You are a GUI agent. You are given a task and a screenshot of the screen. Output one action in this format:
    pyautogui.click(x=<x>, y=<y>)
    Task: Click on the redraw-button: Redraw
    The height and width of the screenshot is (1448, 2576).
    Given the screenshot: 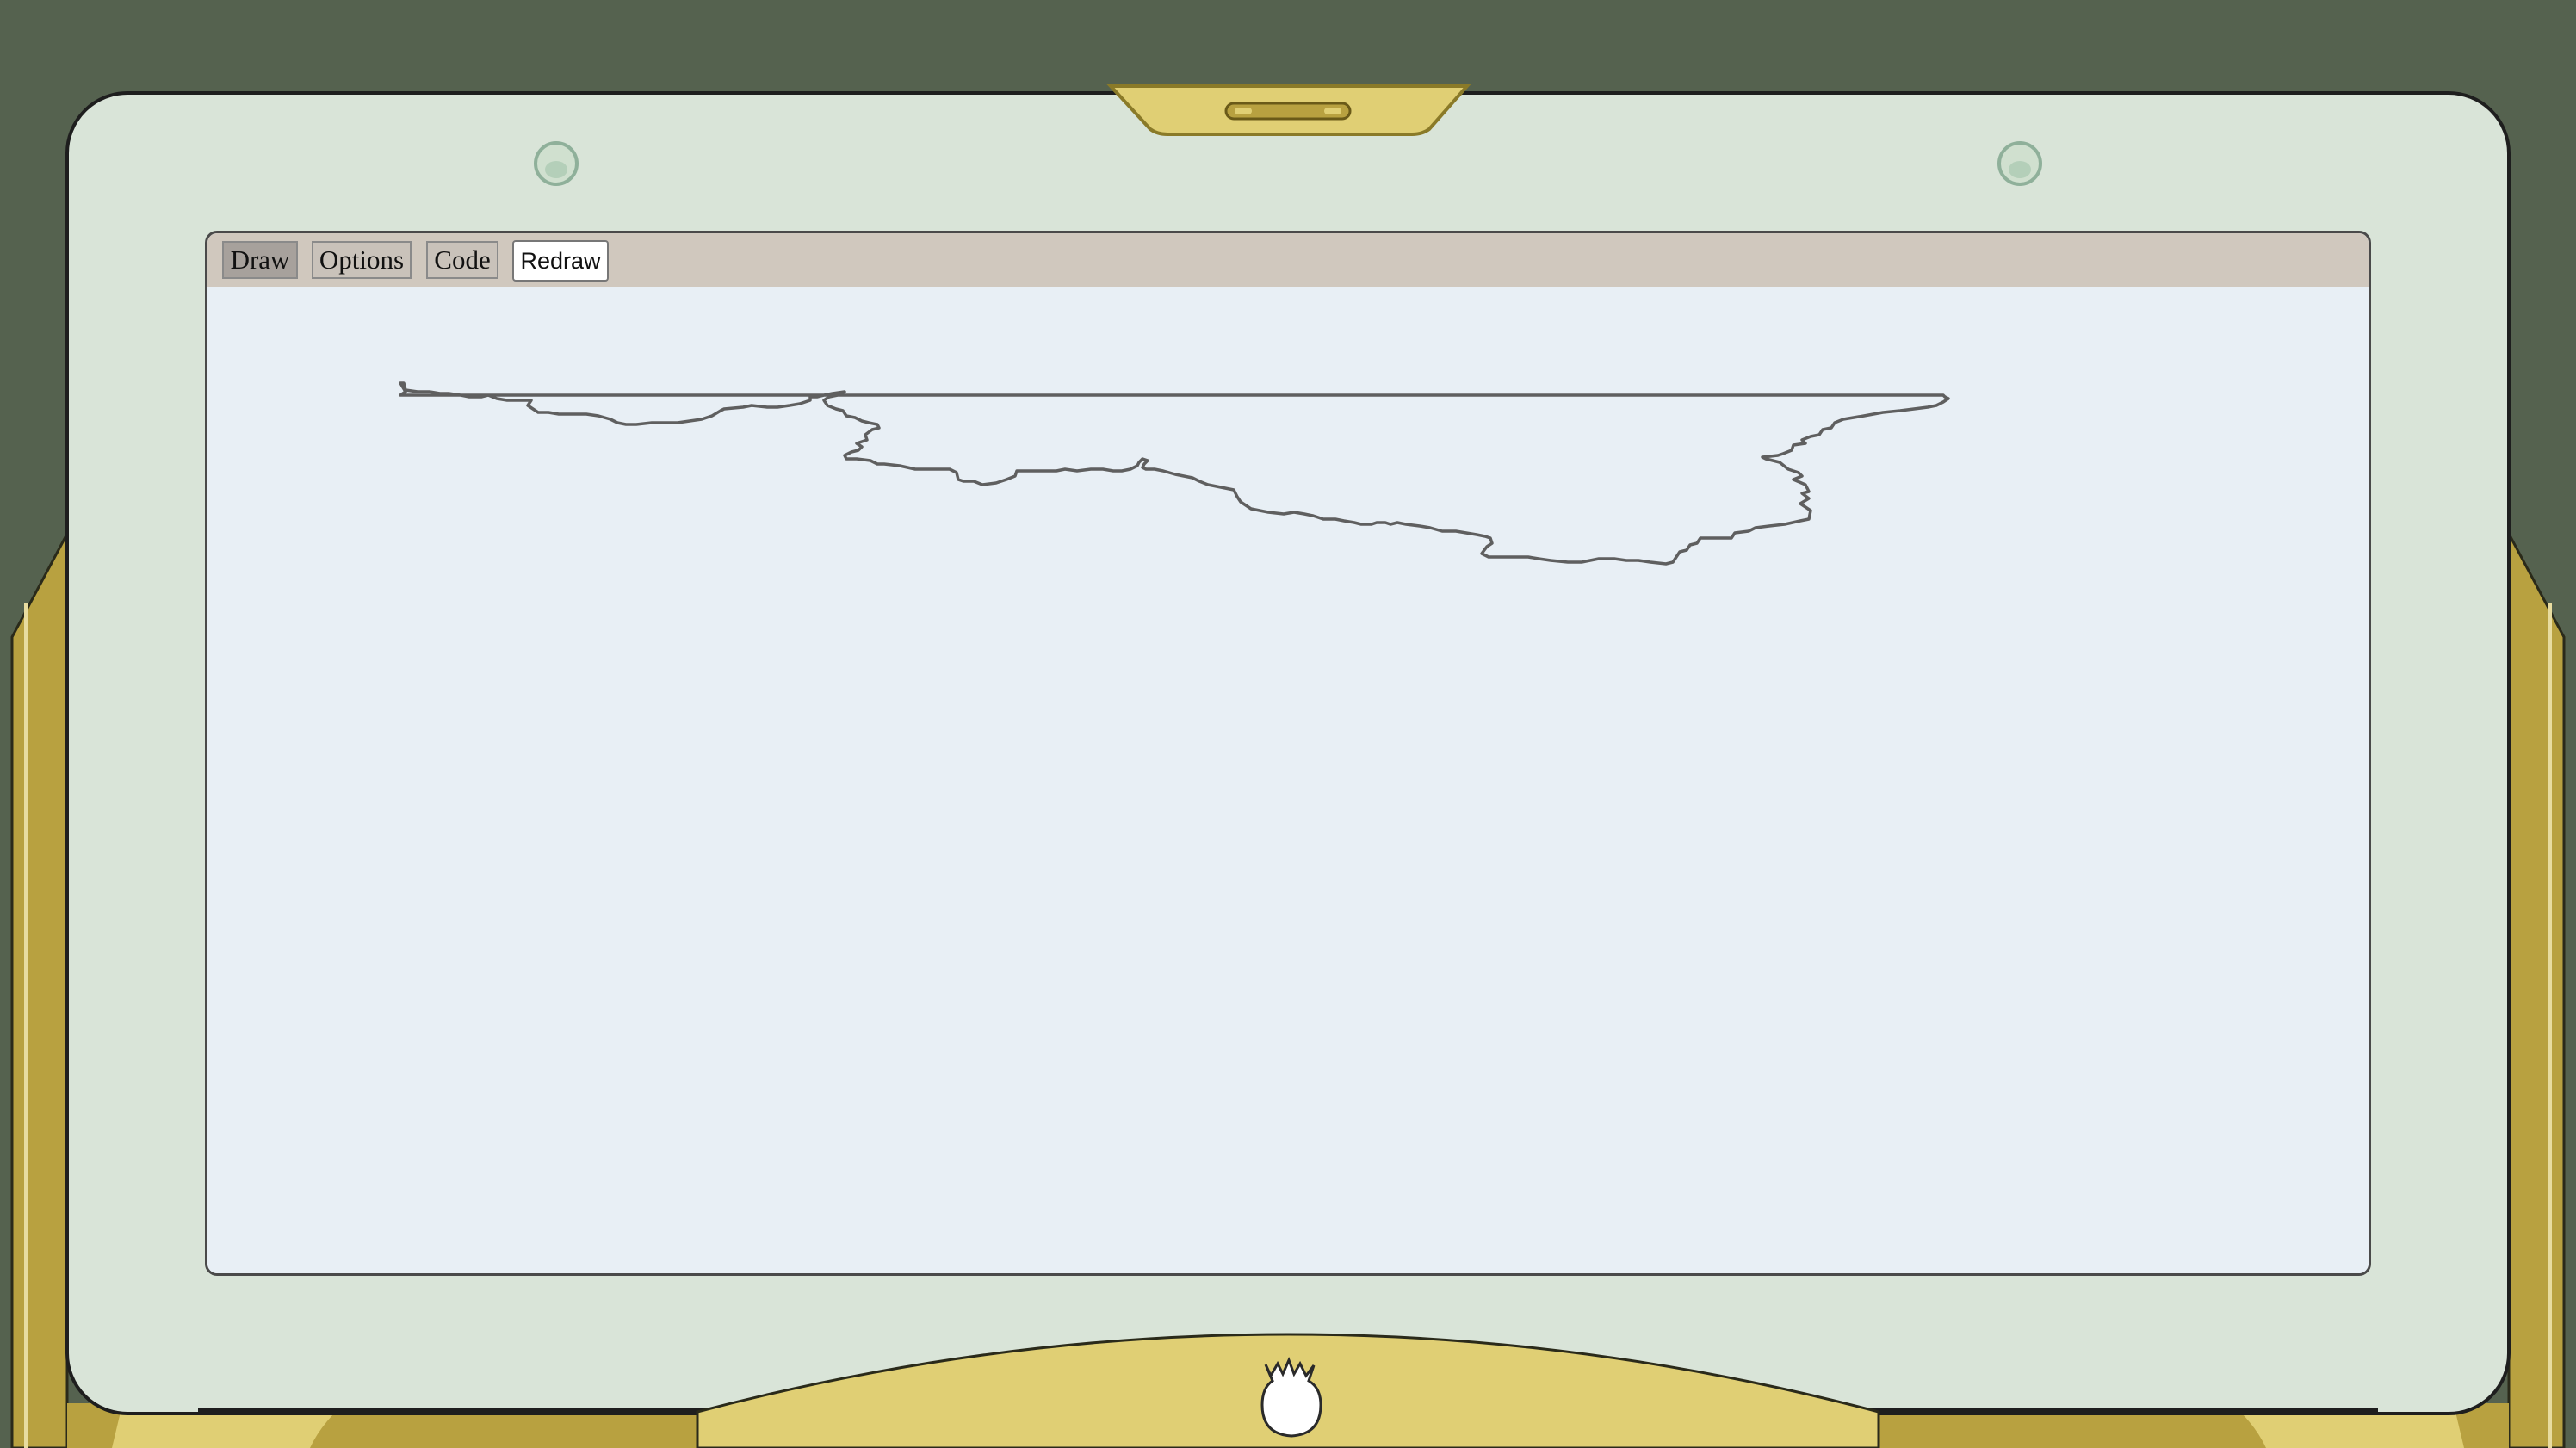 What is the action you would take?
    pyautogui.click(x=560, y=261)
    